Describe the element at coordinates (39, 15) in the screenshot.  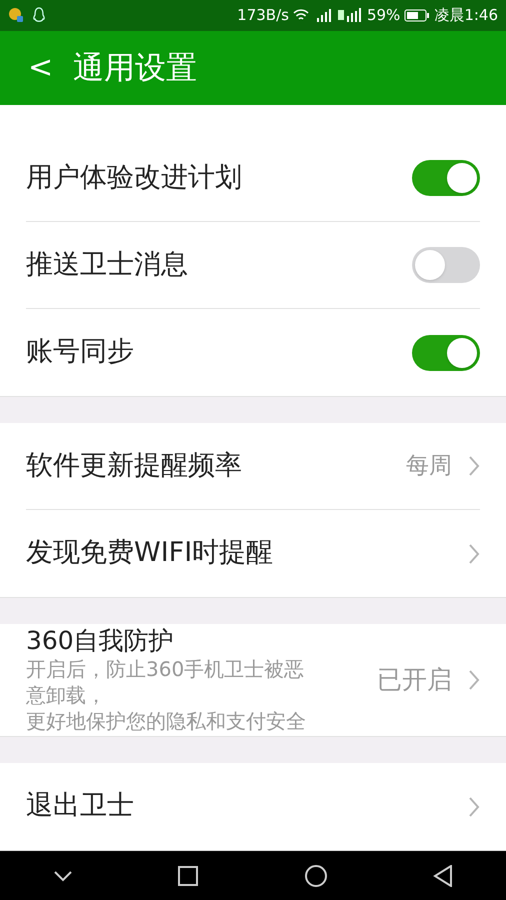
I see `penguin-icon` at that location.